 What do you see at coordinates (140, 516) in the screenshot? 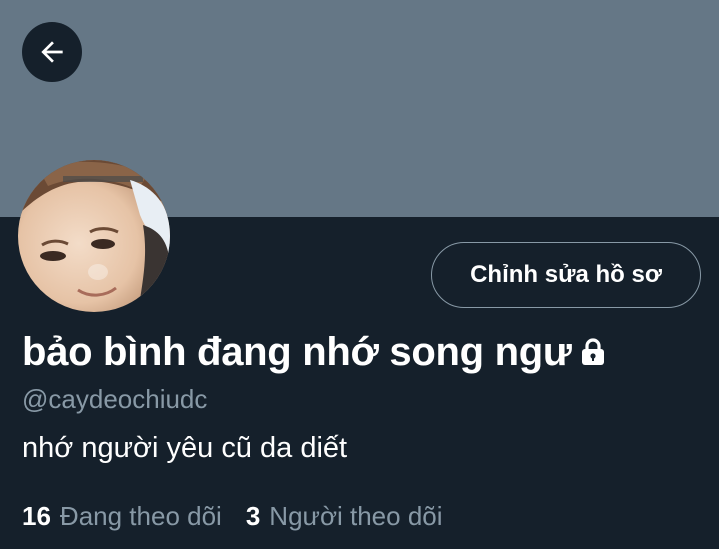
I see `following-label: Đang theo dõi` at bounding box center [140, 516].